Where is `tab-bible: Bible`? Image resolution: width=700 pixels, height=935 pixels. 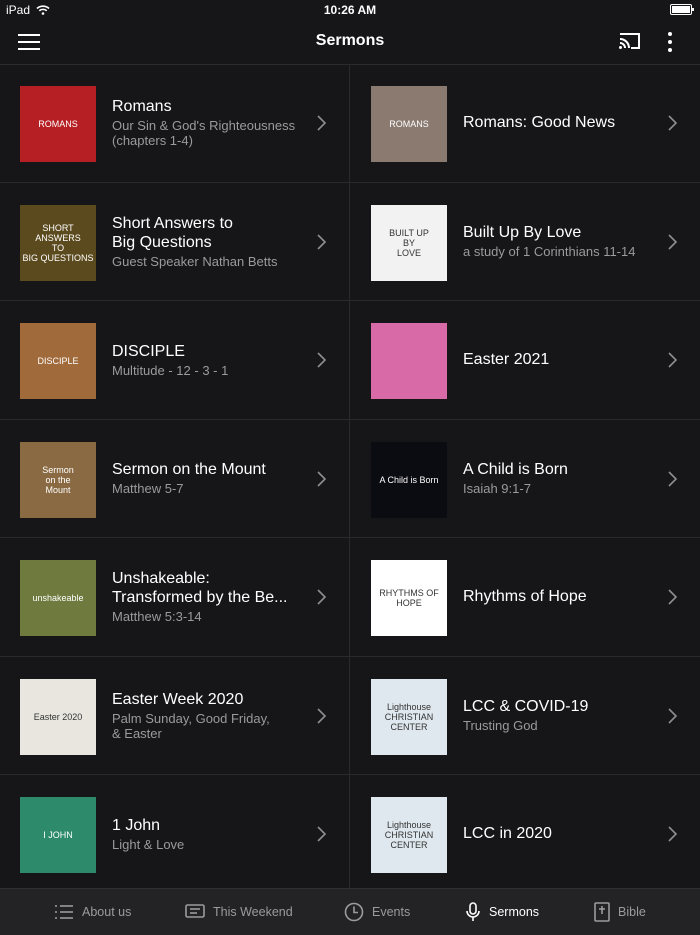
tab-bible: Bible is located at coordinates (620, 912).